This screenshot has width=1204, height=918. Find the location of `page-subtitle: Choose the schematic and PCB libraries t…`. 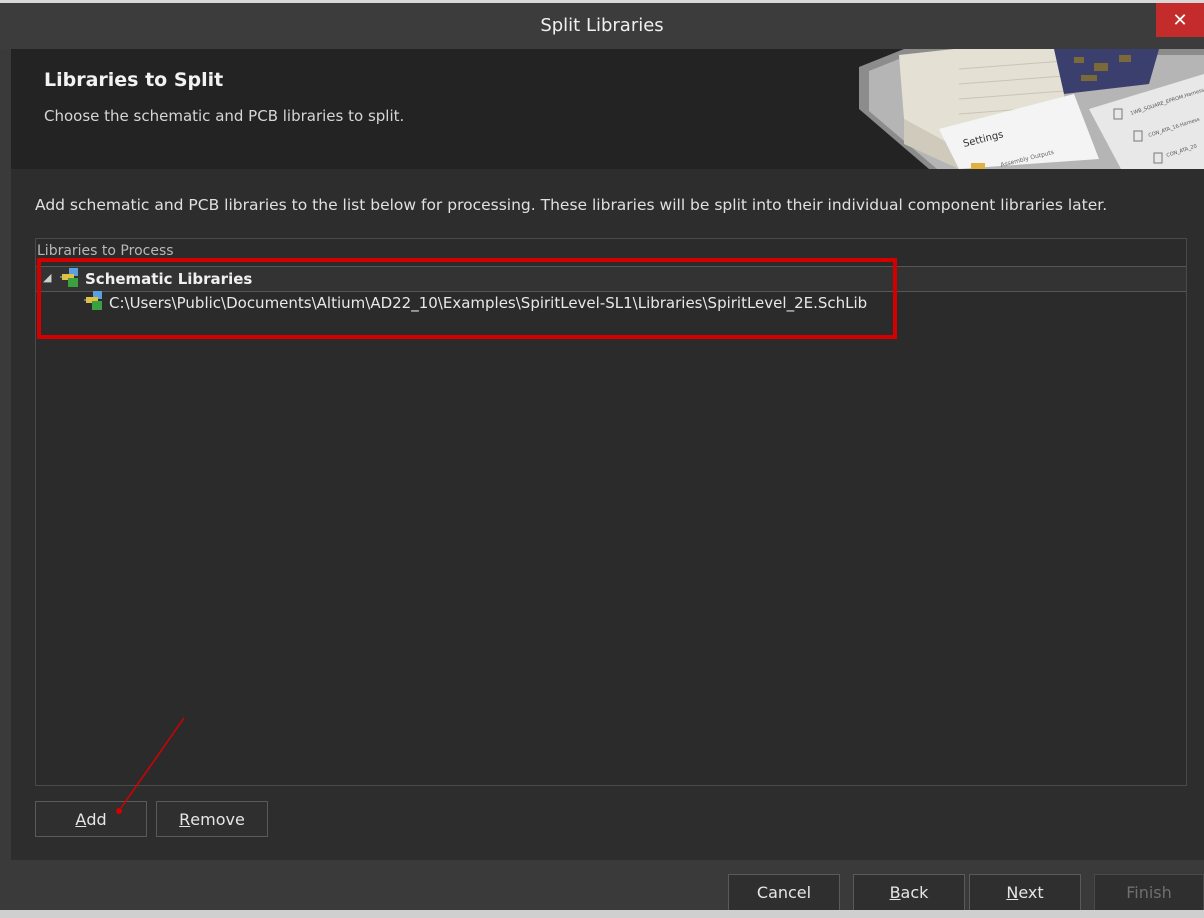

page-subtitle: Choose the schematic and PCB libraries t… is located at coordinates (224, 116).